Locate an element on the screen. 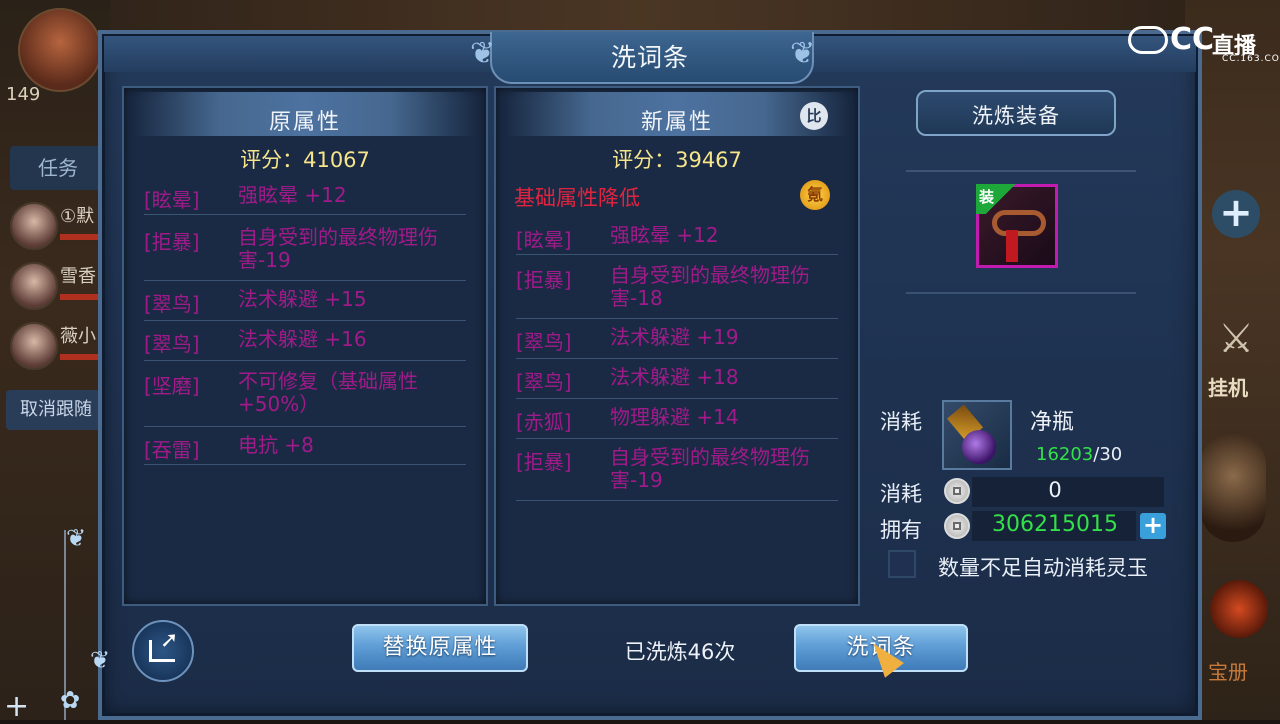 This screenshot has height=724, width=1280. attribute-value: 法术躲避 +18 is located at coordinates (674, 377).